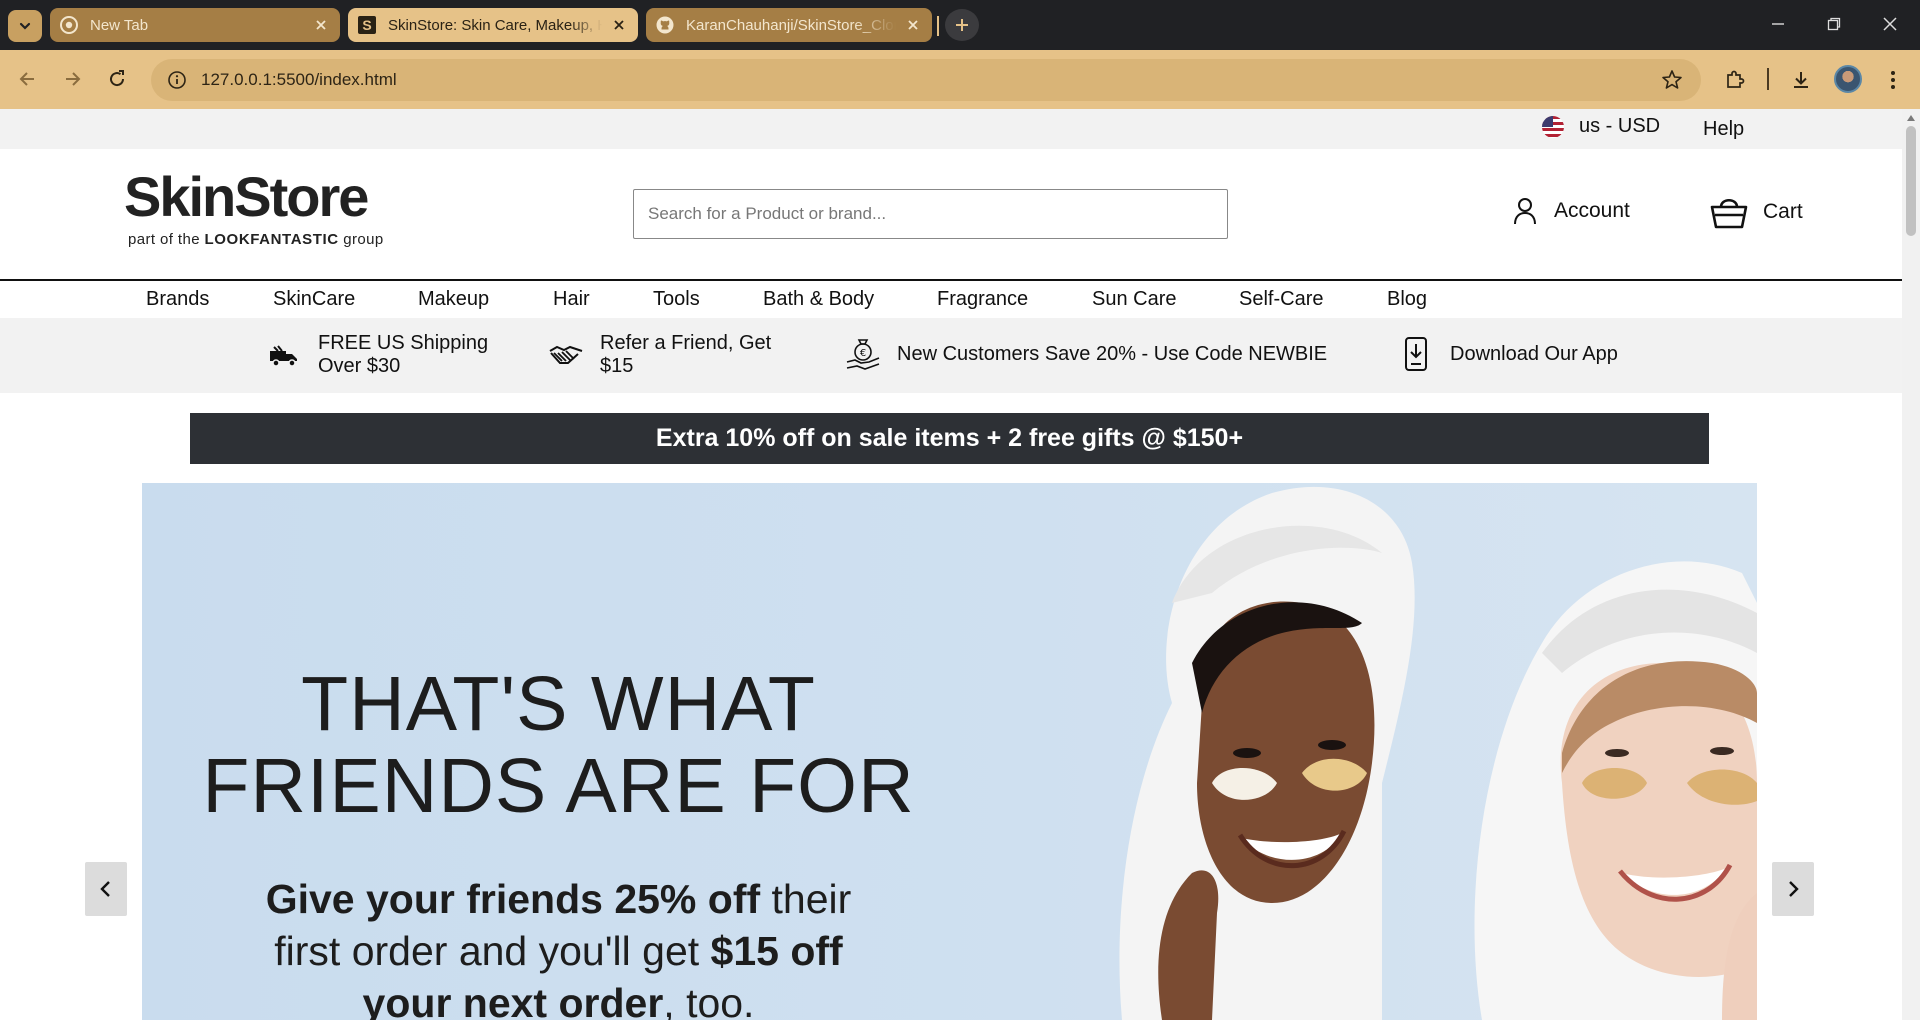  Describe the element at coordinates (558, 745) in the screenshot. I see `hero-heading: THAT'S WHAT FRIENDS ARE FOR` at that location.